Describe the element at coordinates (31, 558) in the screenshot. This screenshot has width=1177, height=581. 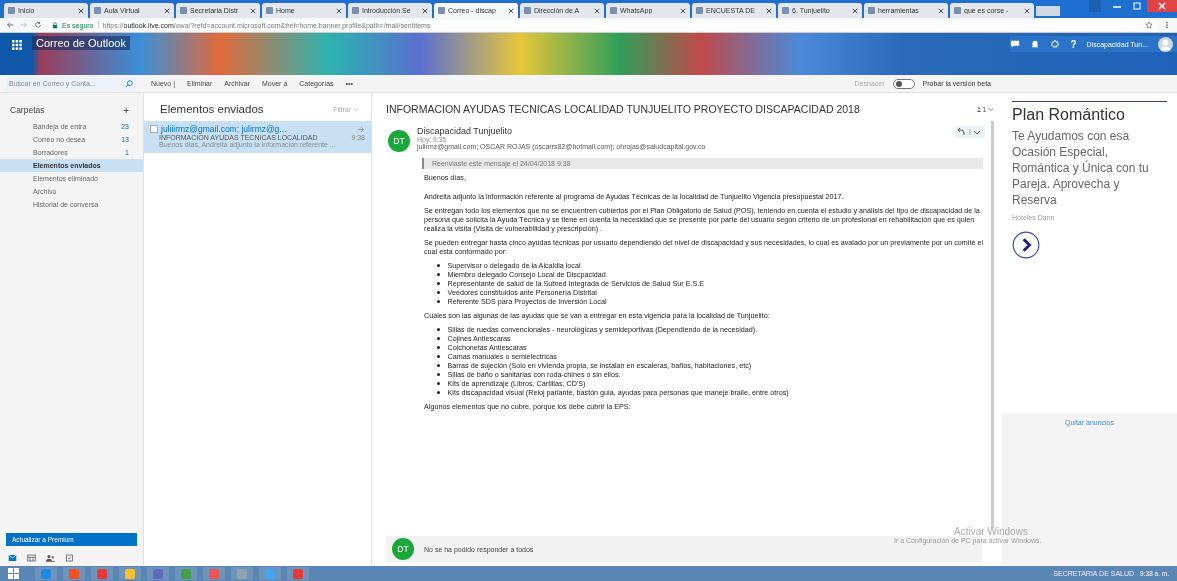
I see `calendar-icon` at that location.